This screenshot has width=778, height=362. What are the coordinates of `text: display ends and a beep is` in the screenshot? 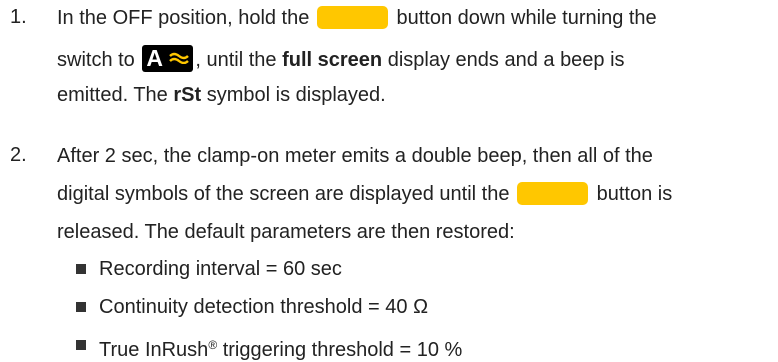 It's located at (506, 60).